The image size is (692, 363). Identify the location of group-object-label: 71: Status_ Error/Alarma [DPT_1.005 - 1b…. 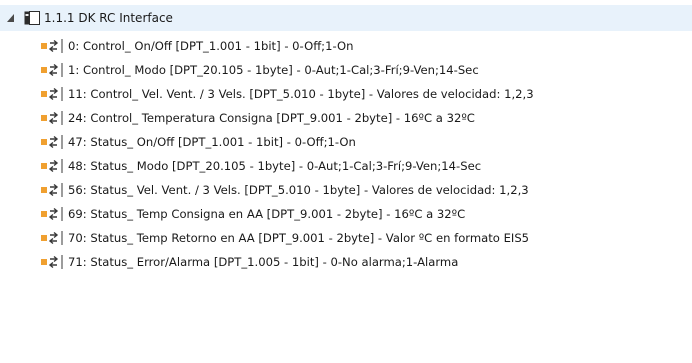
(263, 262).